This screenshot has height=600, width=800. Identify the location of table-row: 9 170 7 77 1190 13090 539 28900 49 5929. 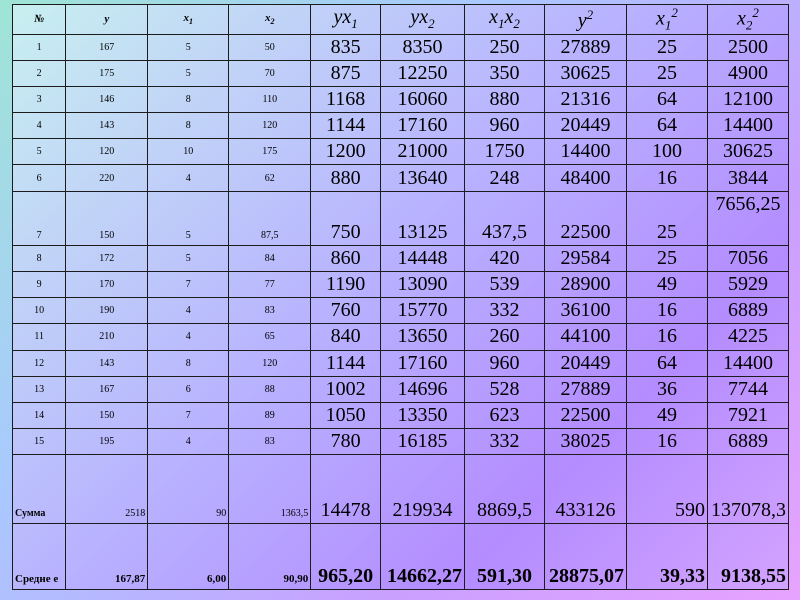
(400, 285).